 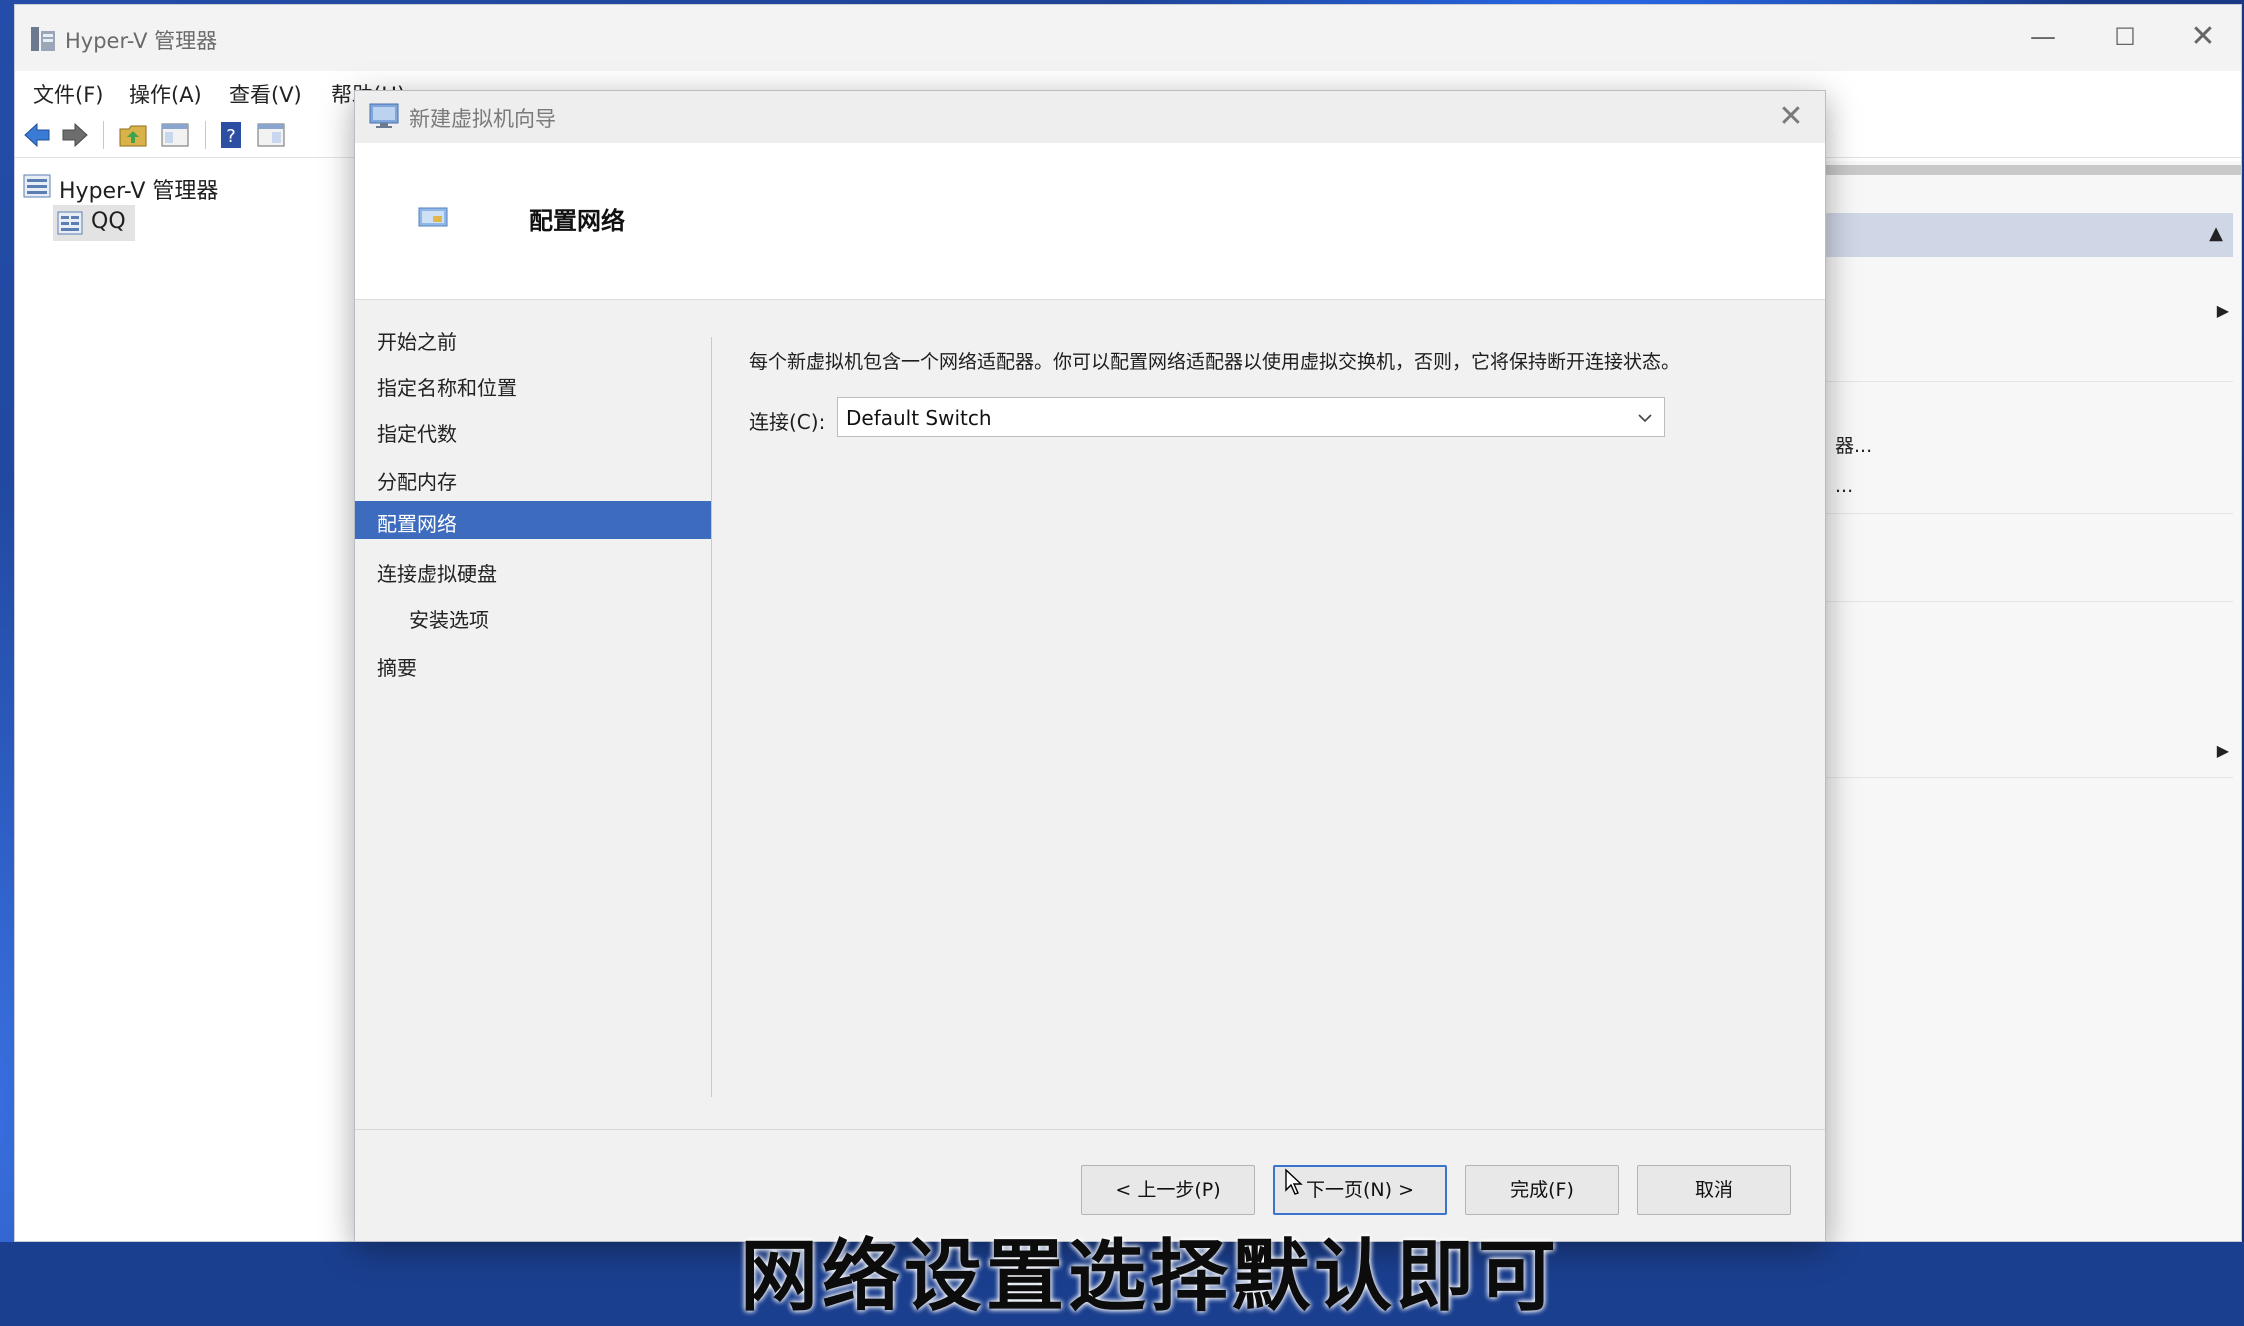 I want to click on forward-arrow-icon, so click(x=75, y=135).